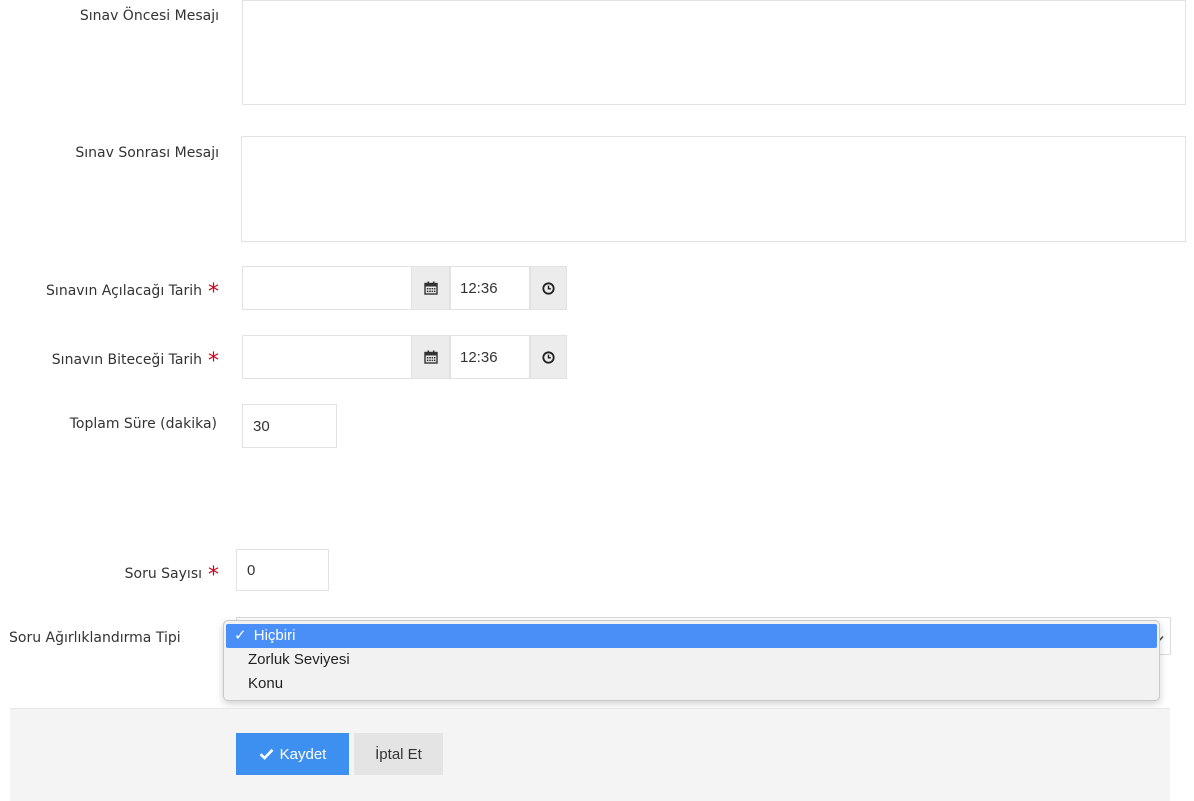  Describe the element at coordinates (143, 424) in the screenshot. I see `total-time-label: Toplam Süre (dakika)` at that location.